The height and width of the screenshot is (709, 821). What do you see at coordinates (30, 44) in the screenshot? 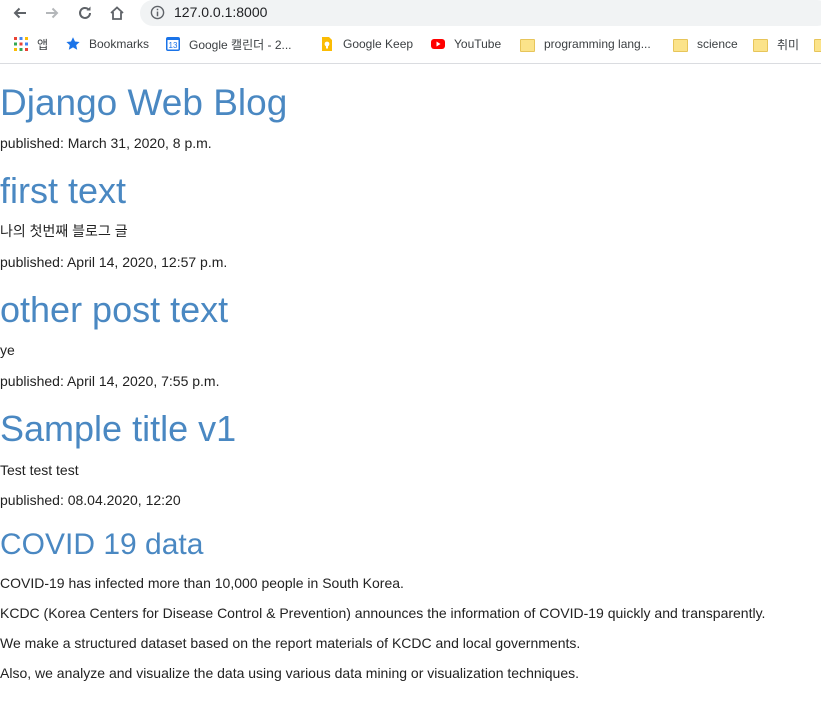
I see `bookmark-apps: 앱` at bounding box center [30, 44].